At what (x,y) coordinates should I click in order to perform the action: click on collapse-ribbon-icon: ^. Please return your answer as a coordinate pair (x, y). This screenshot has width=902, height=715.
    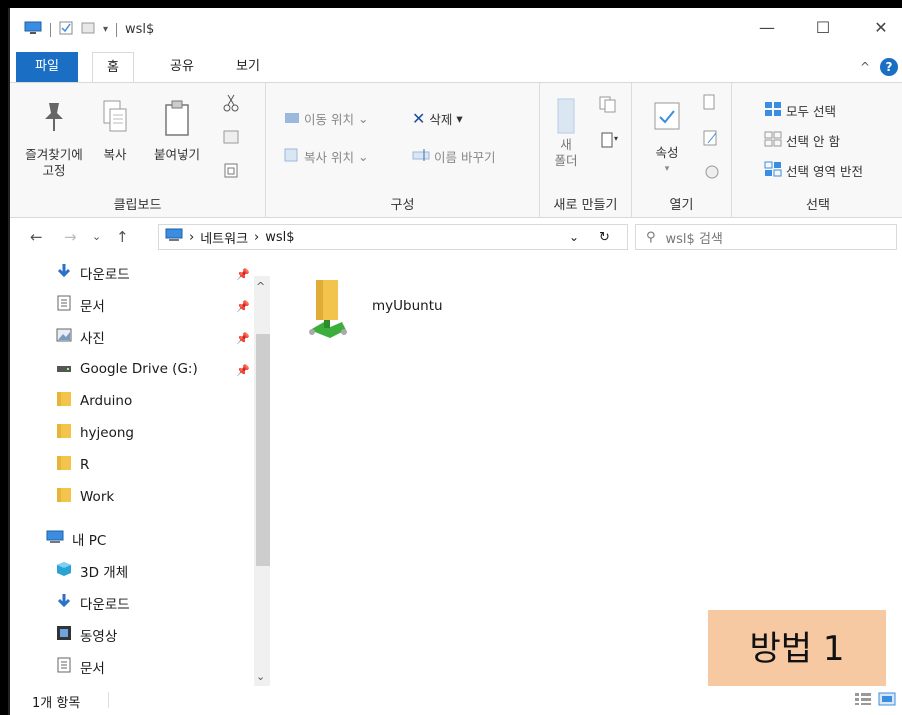
    Looking at the image, I should click on (865, 67).